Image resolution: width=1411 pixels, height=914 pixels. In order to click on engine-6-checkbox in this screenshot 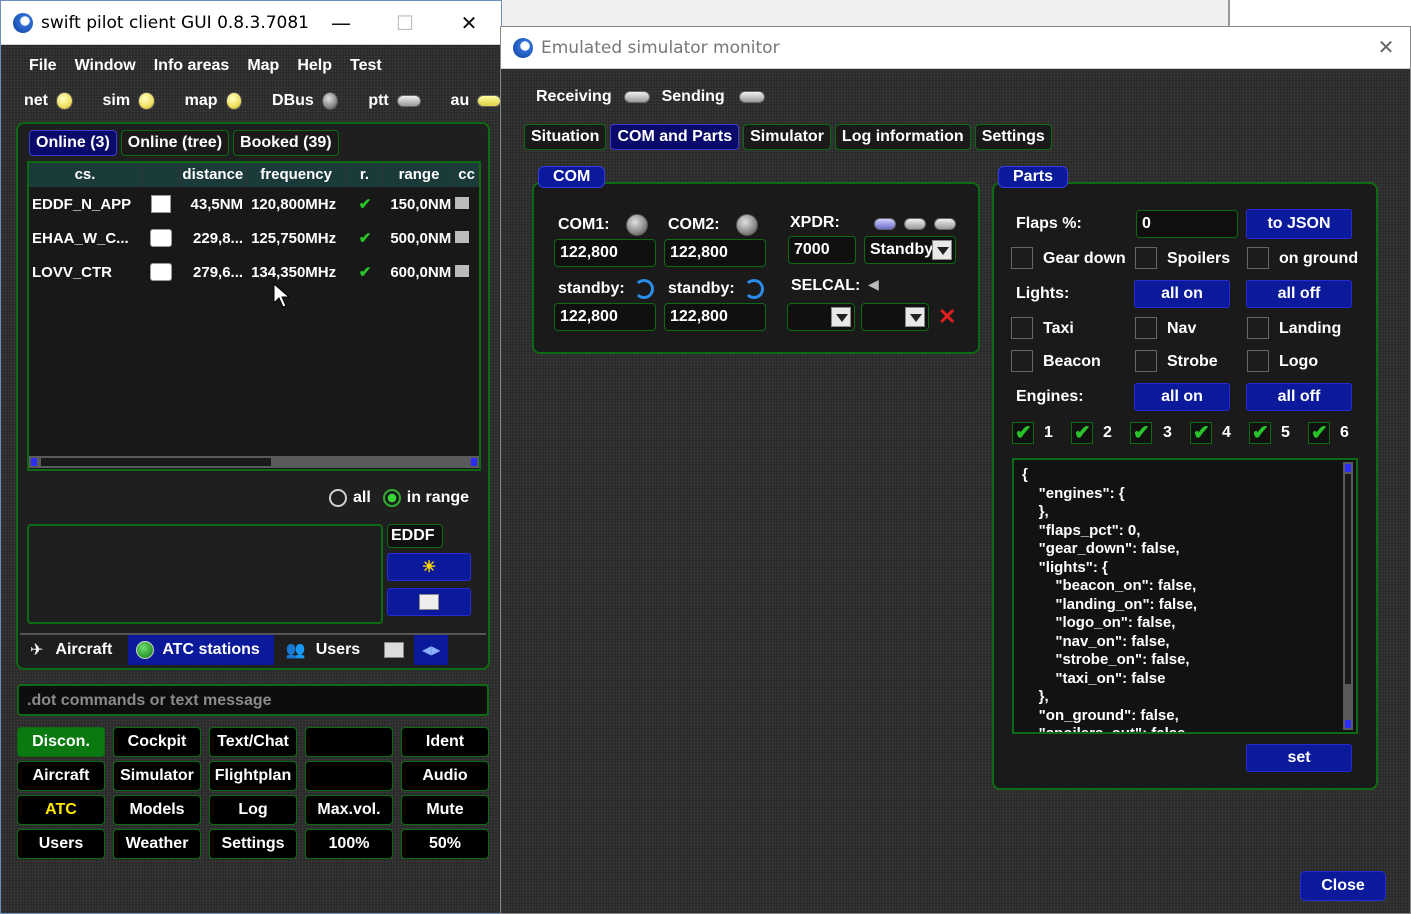, I will do `click(1319, 432)`.